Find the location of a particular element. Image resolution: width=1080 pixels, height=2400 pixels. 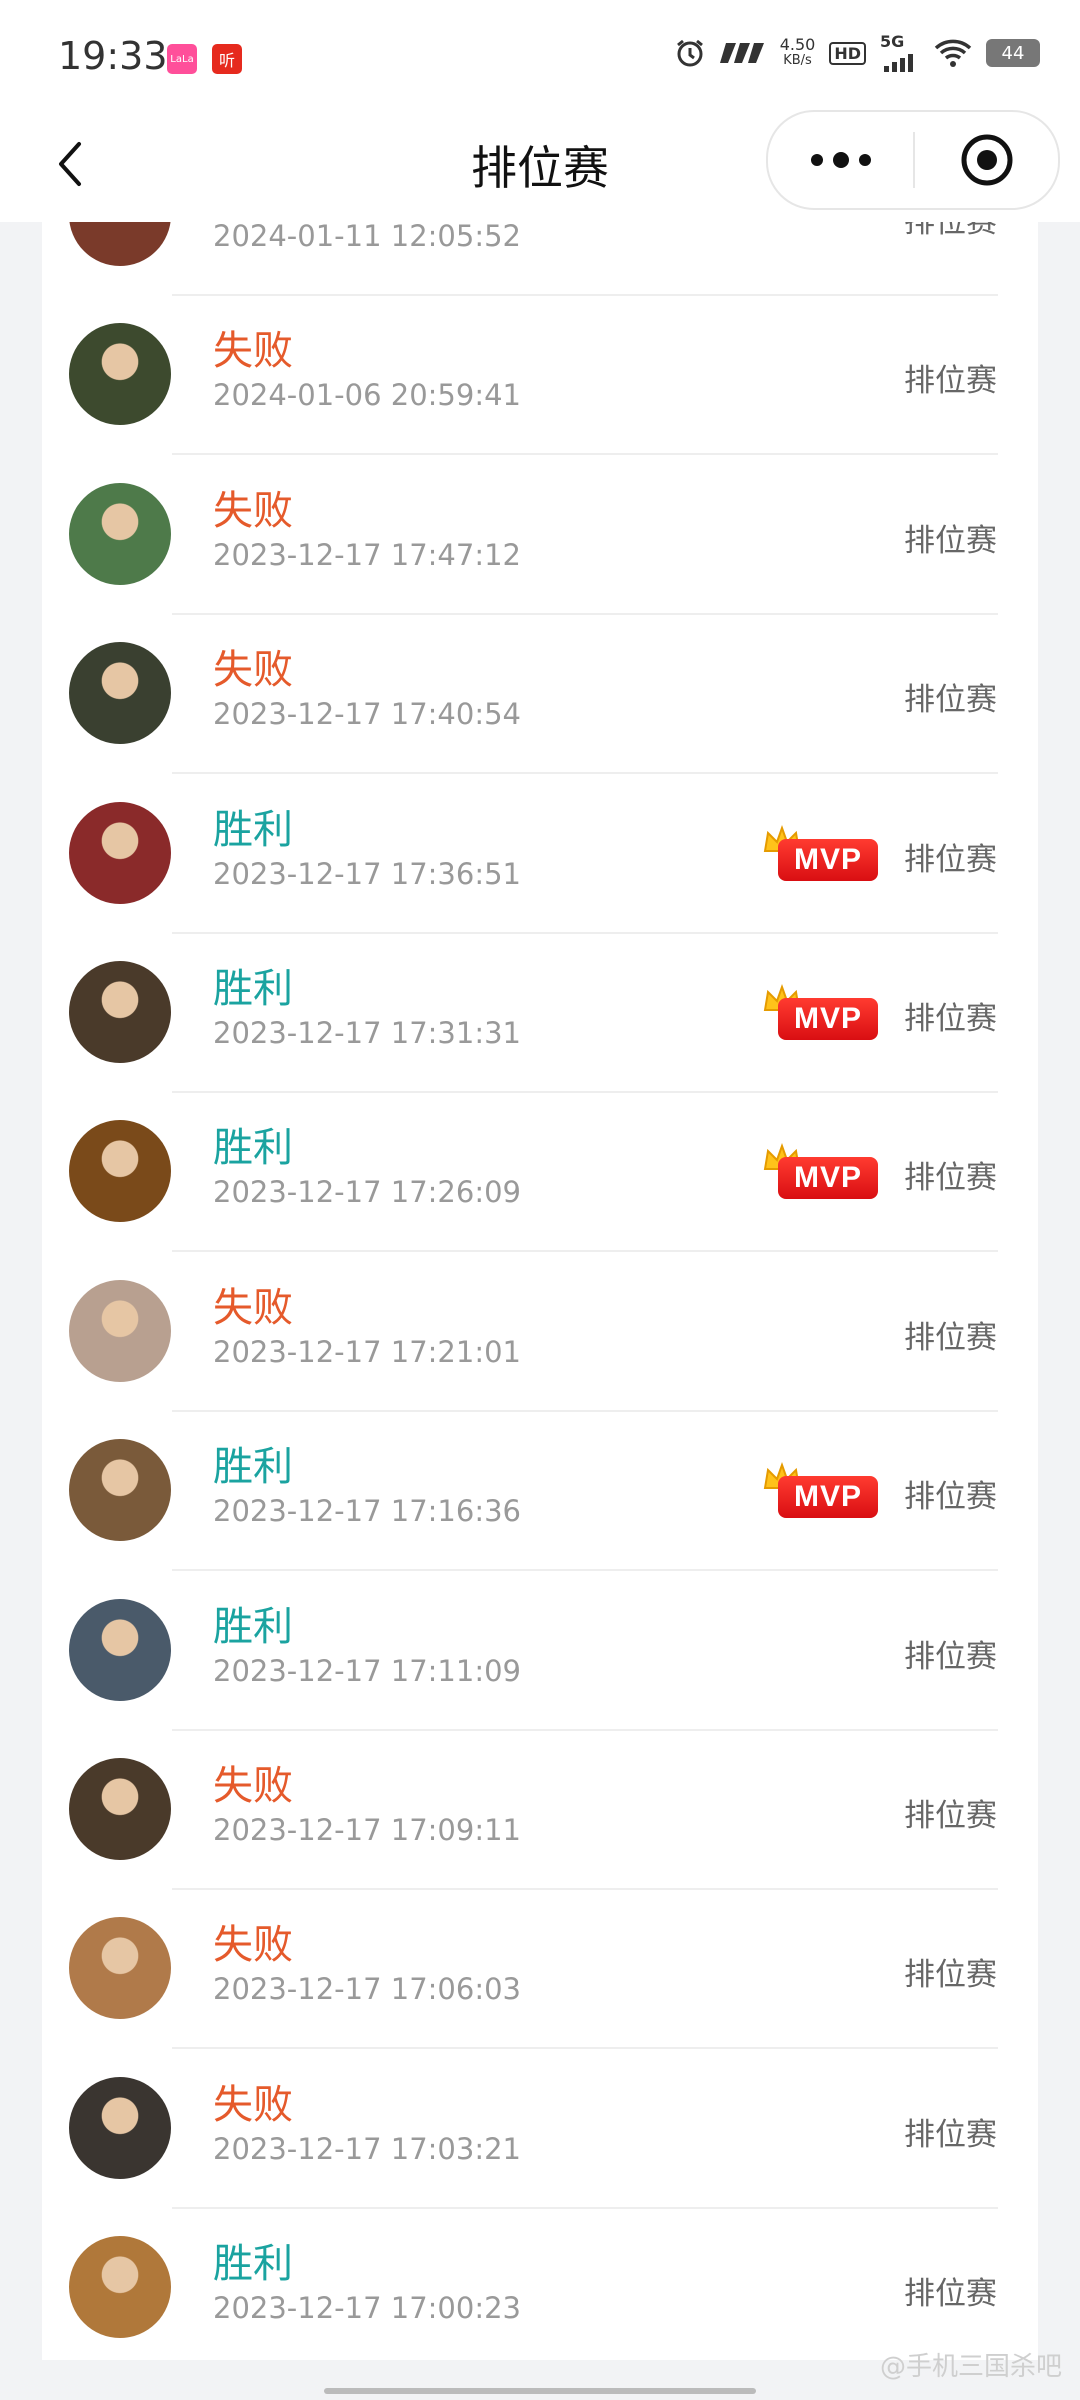

match-time: 2023-12-17 17:09:11 is located at coordinates (367, 1830).